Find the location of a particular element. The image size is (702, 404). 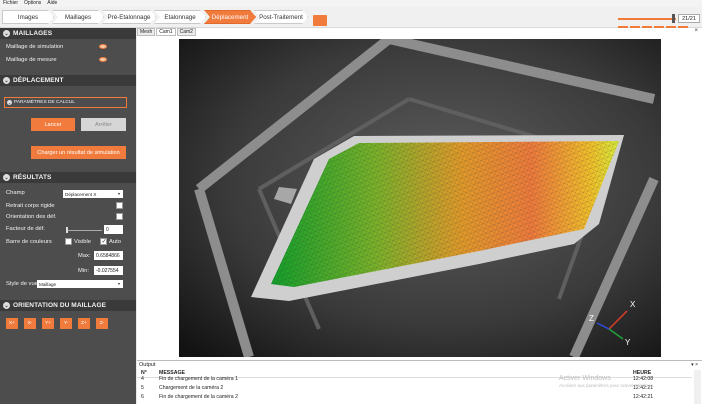

section-maillages-header: ⌄ MAILLAGES is located at coordinates (68, 33).